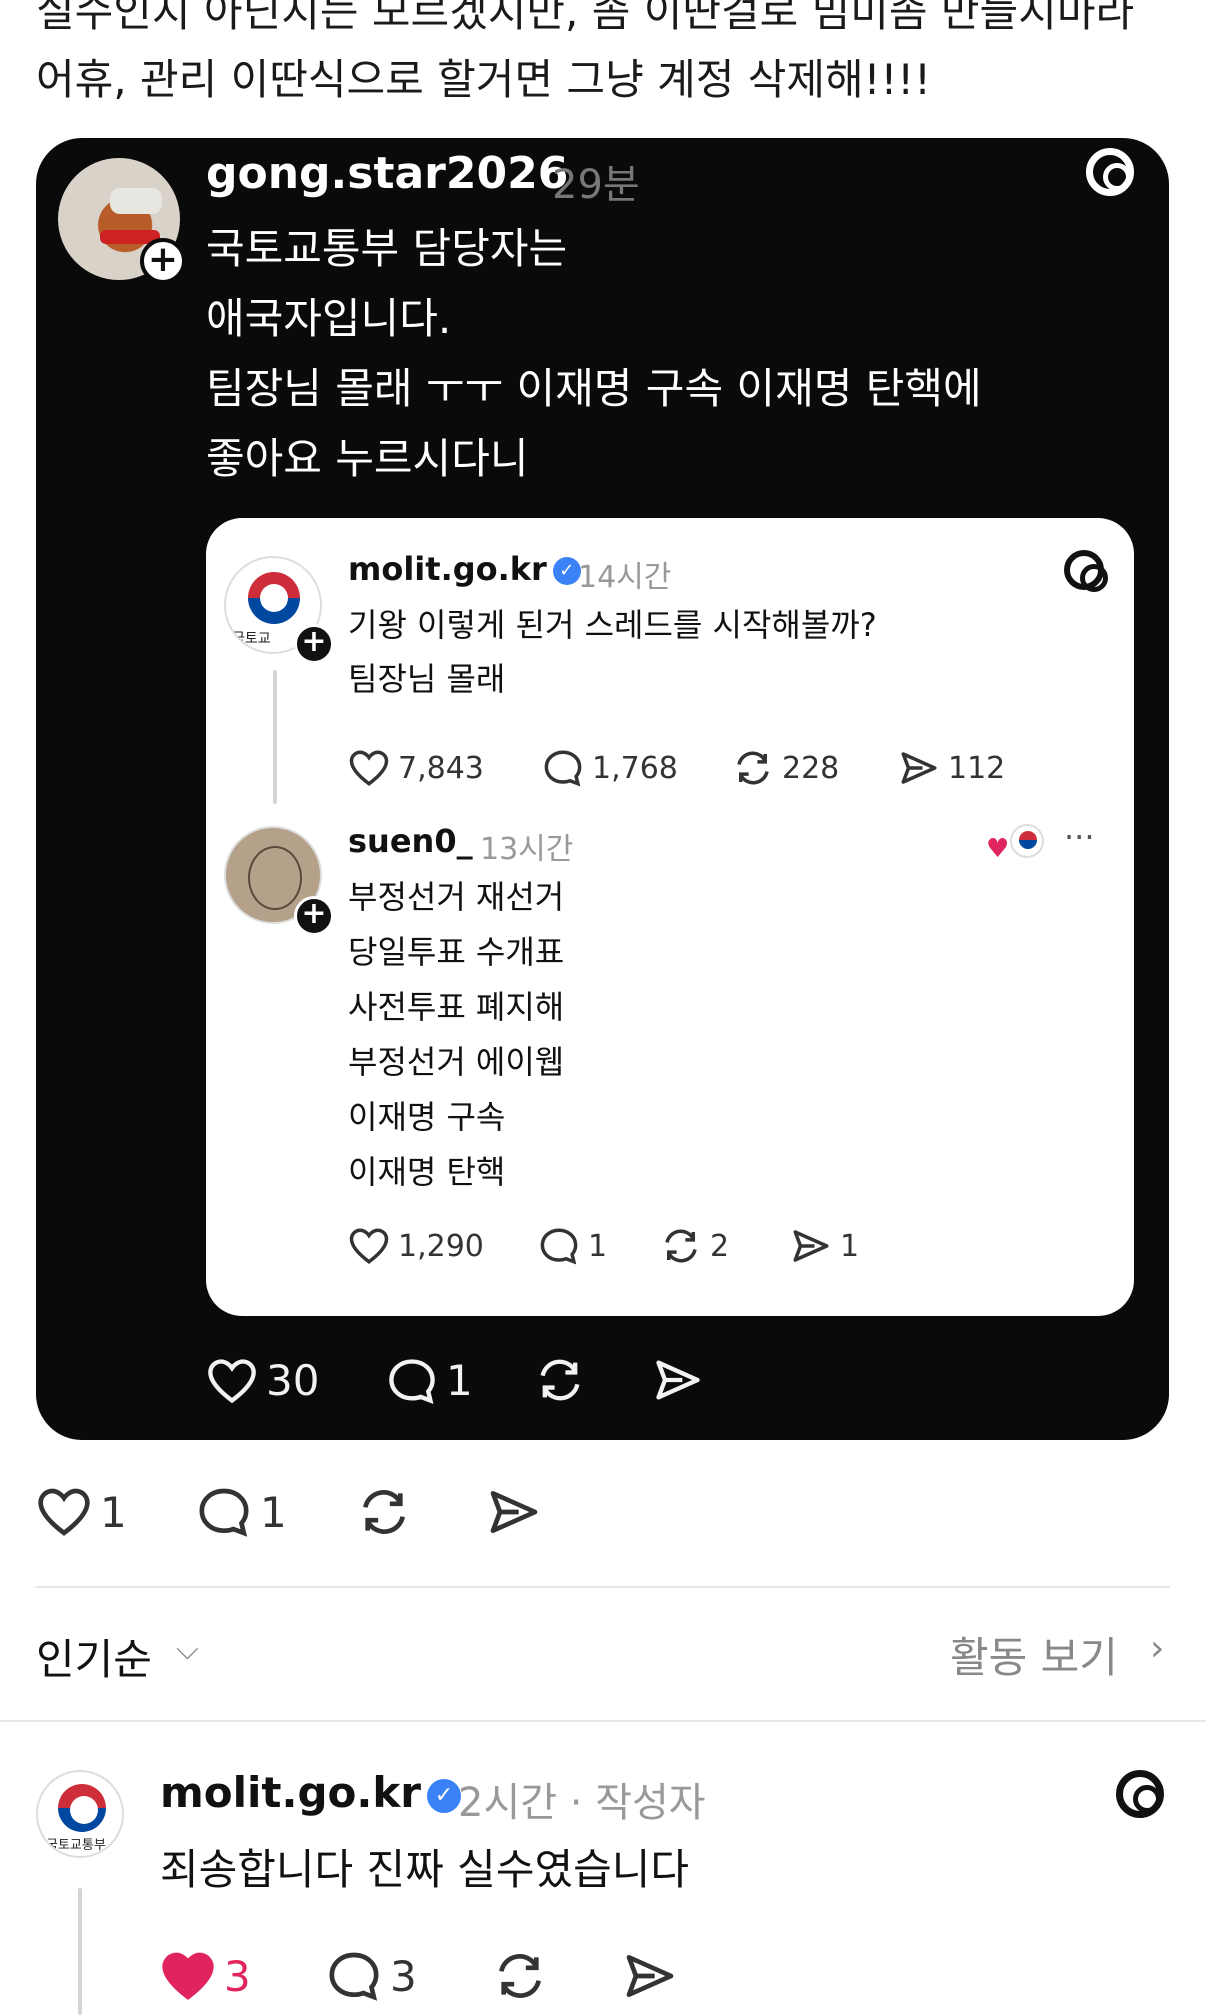 The width and height of the screenshot is (1206, 2015). Describe the element at coordinates (585, 18) in the screenshot. I see `caption-line-1: 실수인지 아닌지는 모르겠지만, 좀 이딴걸로 밈미좀 만들지마라` at that location.